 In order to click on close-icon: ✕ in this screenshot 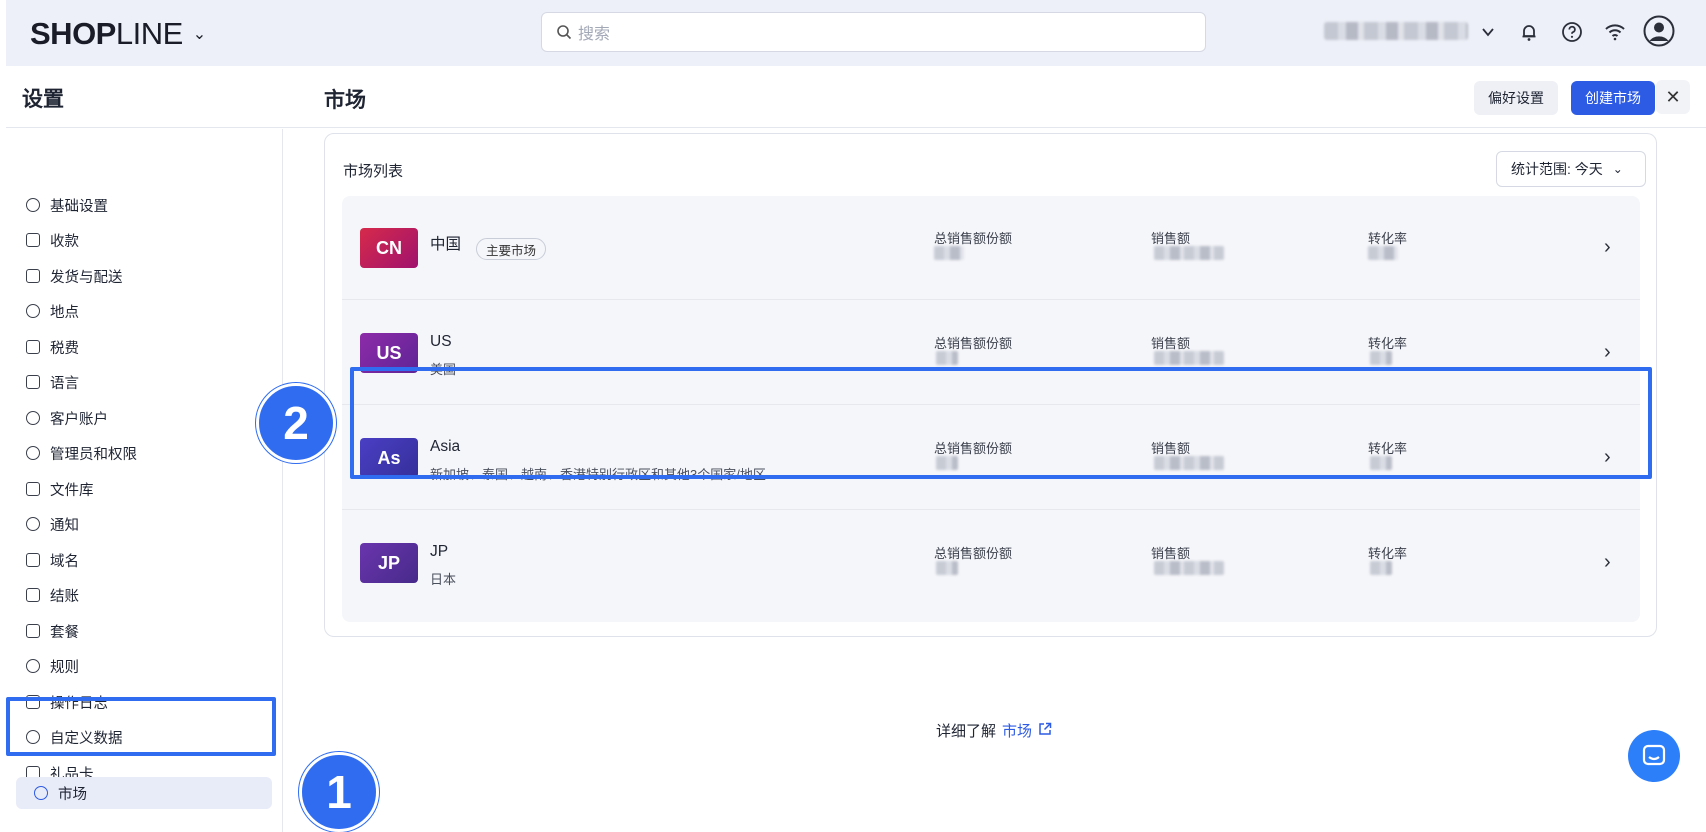, I will do `click(1673, 96)`.